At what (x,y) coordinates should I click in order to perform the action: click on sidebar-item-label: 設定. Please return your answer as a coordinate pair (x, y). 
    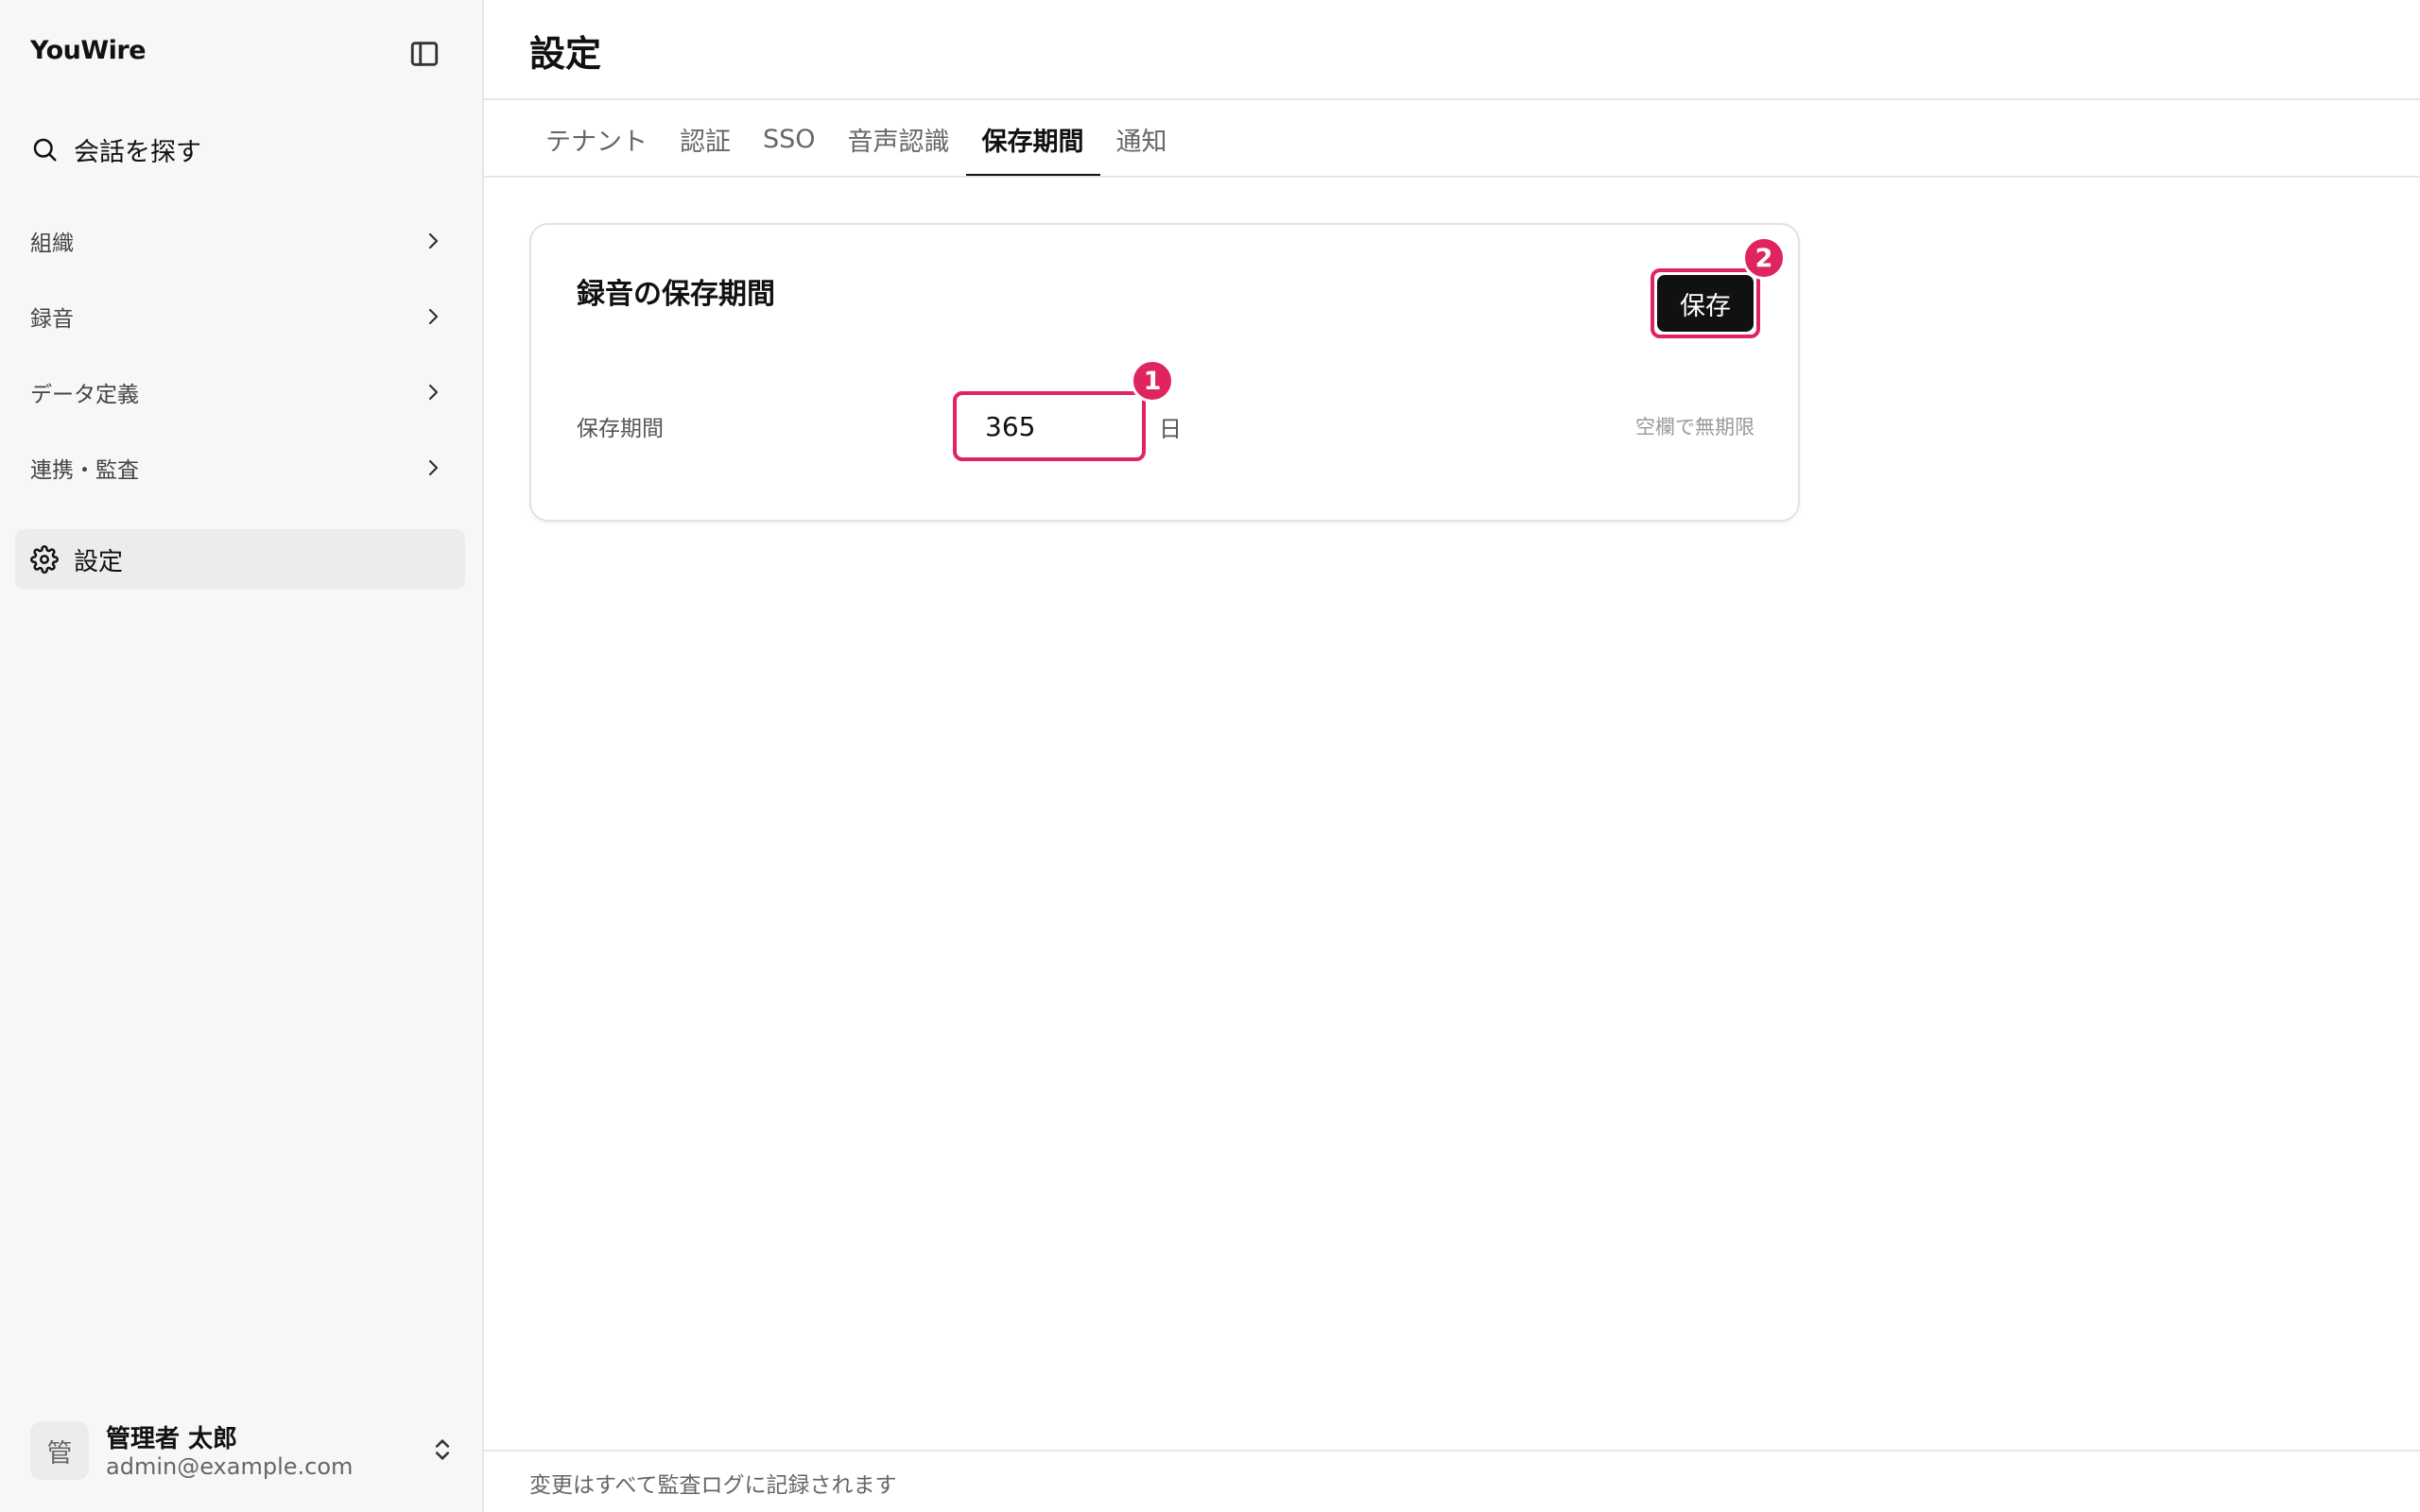
    Looking at the image, I should click on (99, 561).